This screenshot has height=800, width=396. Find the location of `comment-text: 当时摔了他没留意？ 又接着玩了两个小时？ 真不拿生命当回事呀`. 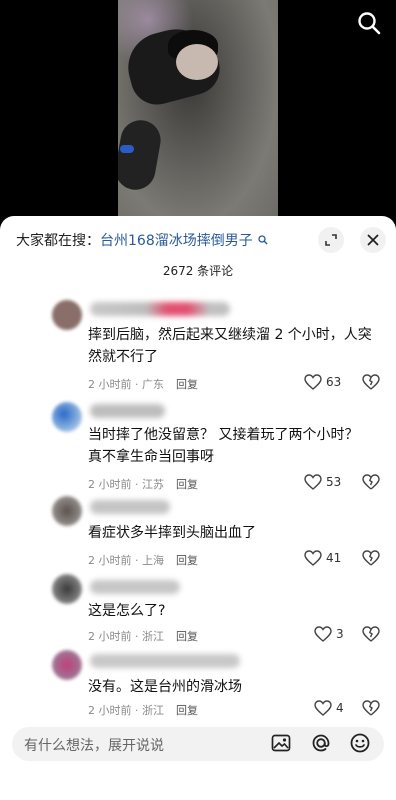

comment-text: 当时摔了他没留意？ 又接着玩了两个小时？ 真不拿生命当回事呀 is located at coordinates (237, 446).